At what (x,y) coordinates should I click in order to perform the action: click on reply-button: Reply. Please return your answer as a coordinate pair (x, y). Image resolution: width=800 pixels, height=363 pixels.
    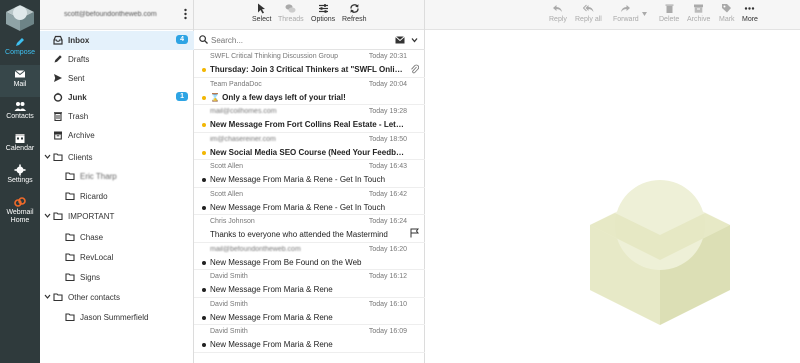
    Looking at the image, I should click on (558, 13).